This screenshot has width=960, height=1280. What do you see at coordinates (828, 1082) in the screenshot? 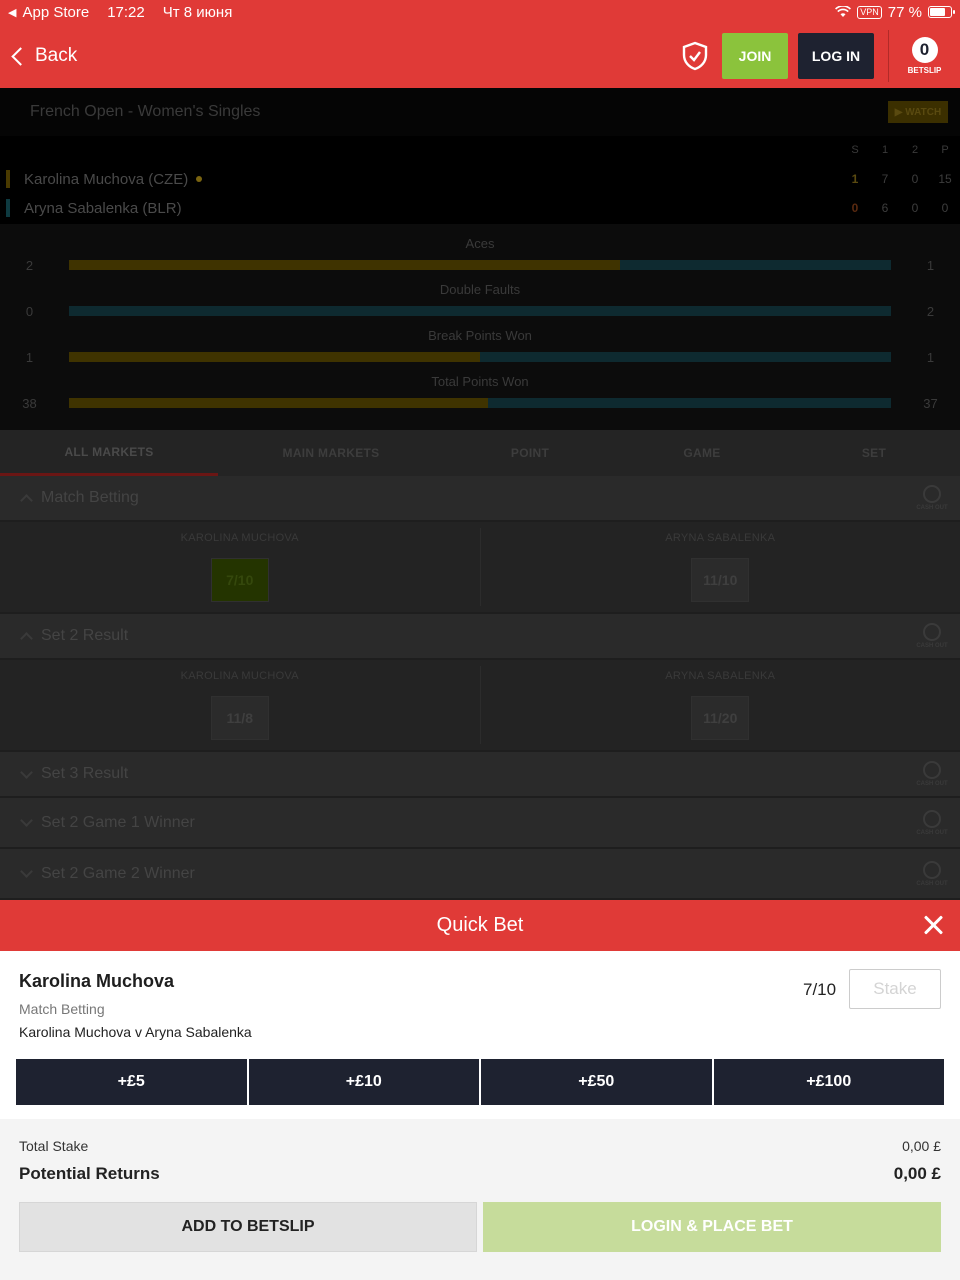
I see `quick-stake-100-button: +£100` at bounding box center [828, 1082].